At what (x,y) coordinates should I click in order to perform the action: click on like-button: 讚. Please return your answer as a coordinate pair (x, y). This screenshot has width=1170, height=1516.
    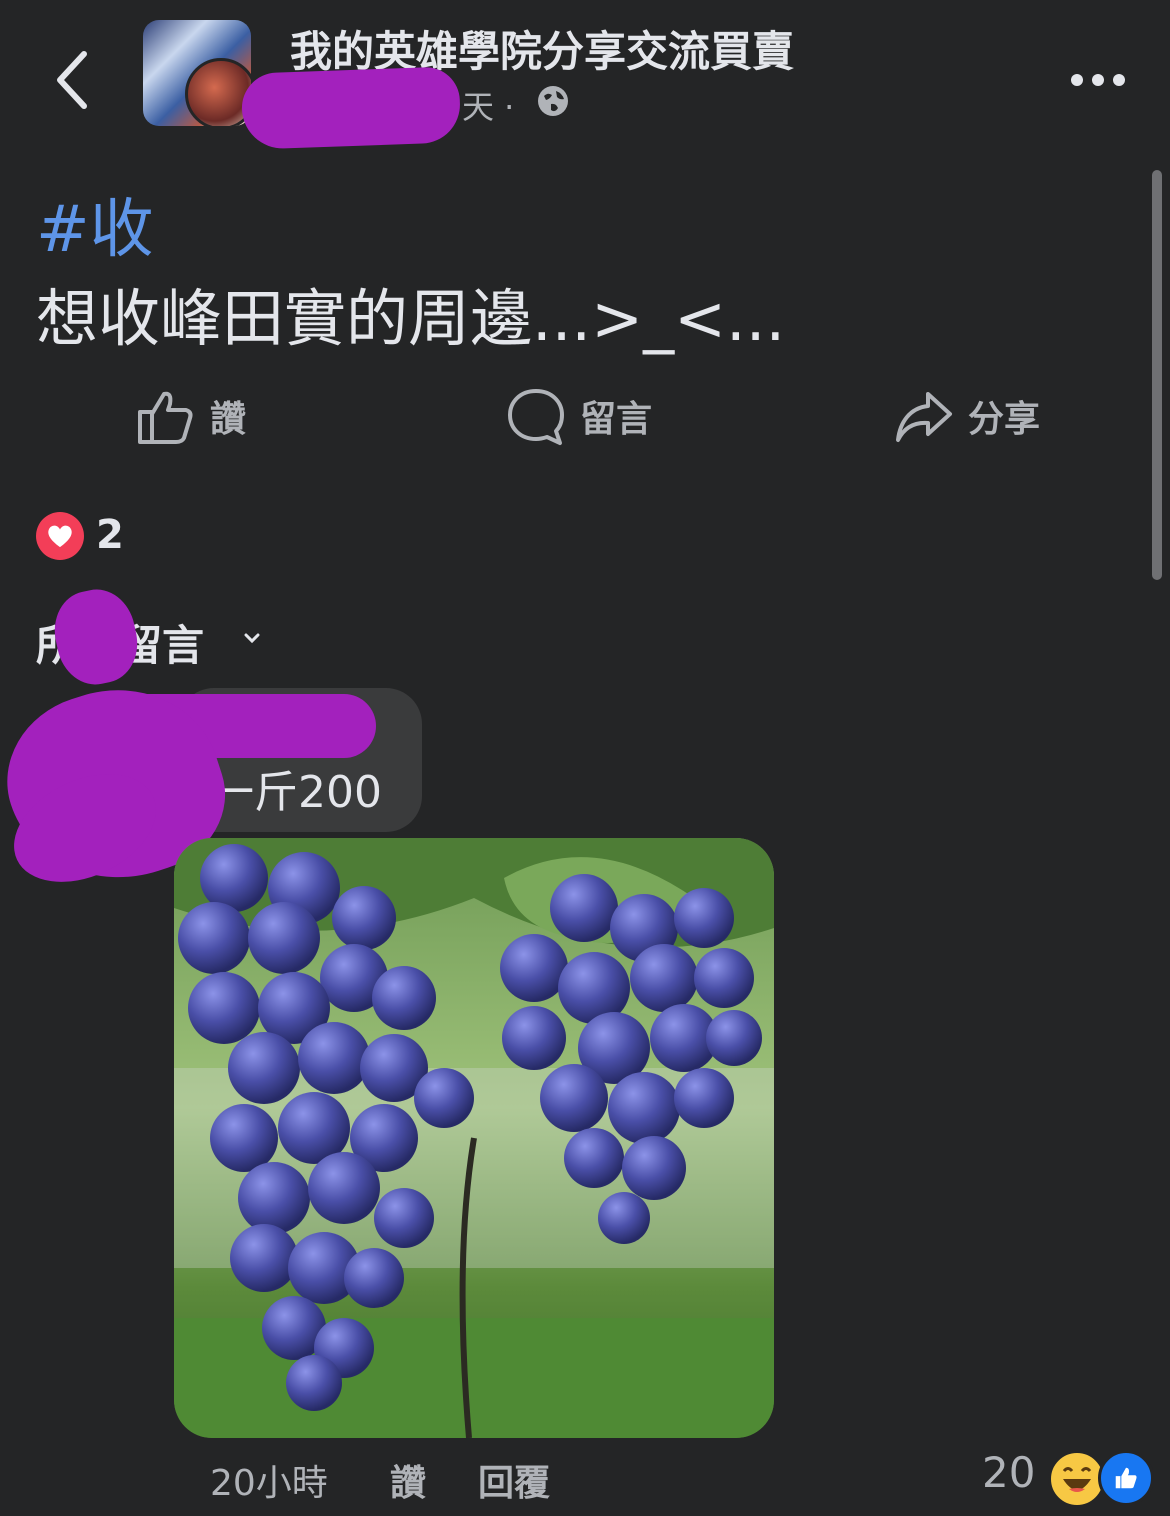
    Looking at the image, I should click on (191, 416).